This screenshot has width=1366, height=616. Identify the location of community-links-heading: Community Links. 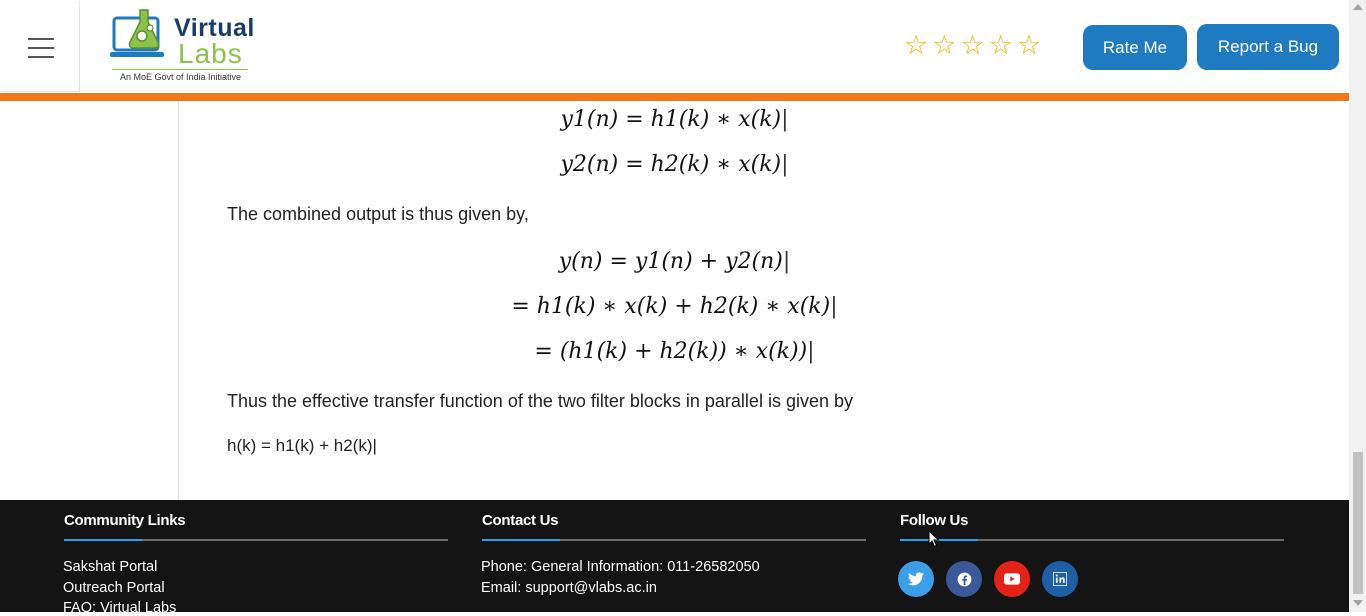
(125, 520).